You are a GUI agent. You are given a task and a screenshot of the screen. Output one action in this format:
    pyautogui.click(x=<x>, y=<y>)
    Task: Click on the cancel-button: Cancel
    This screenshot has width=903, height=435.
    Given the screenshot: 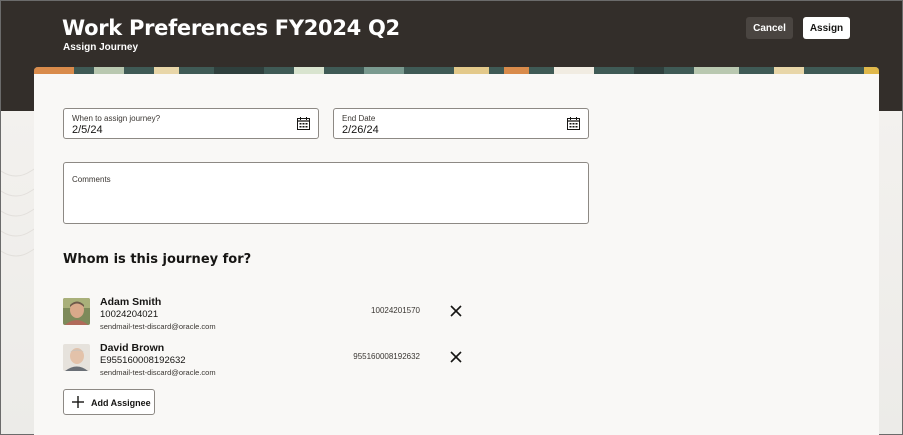 What is the action you would take?
    pyautogui.click(x=769, y=28)
    